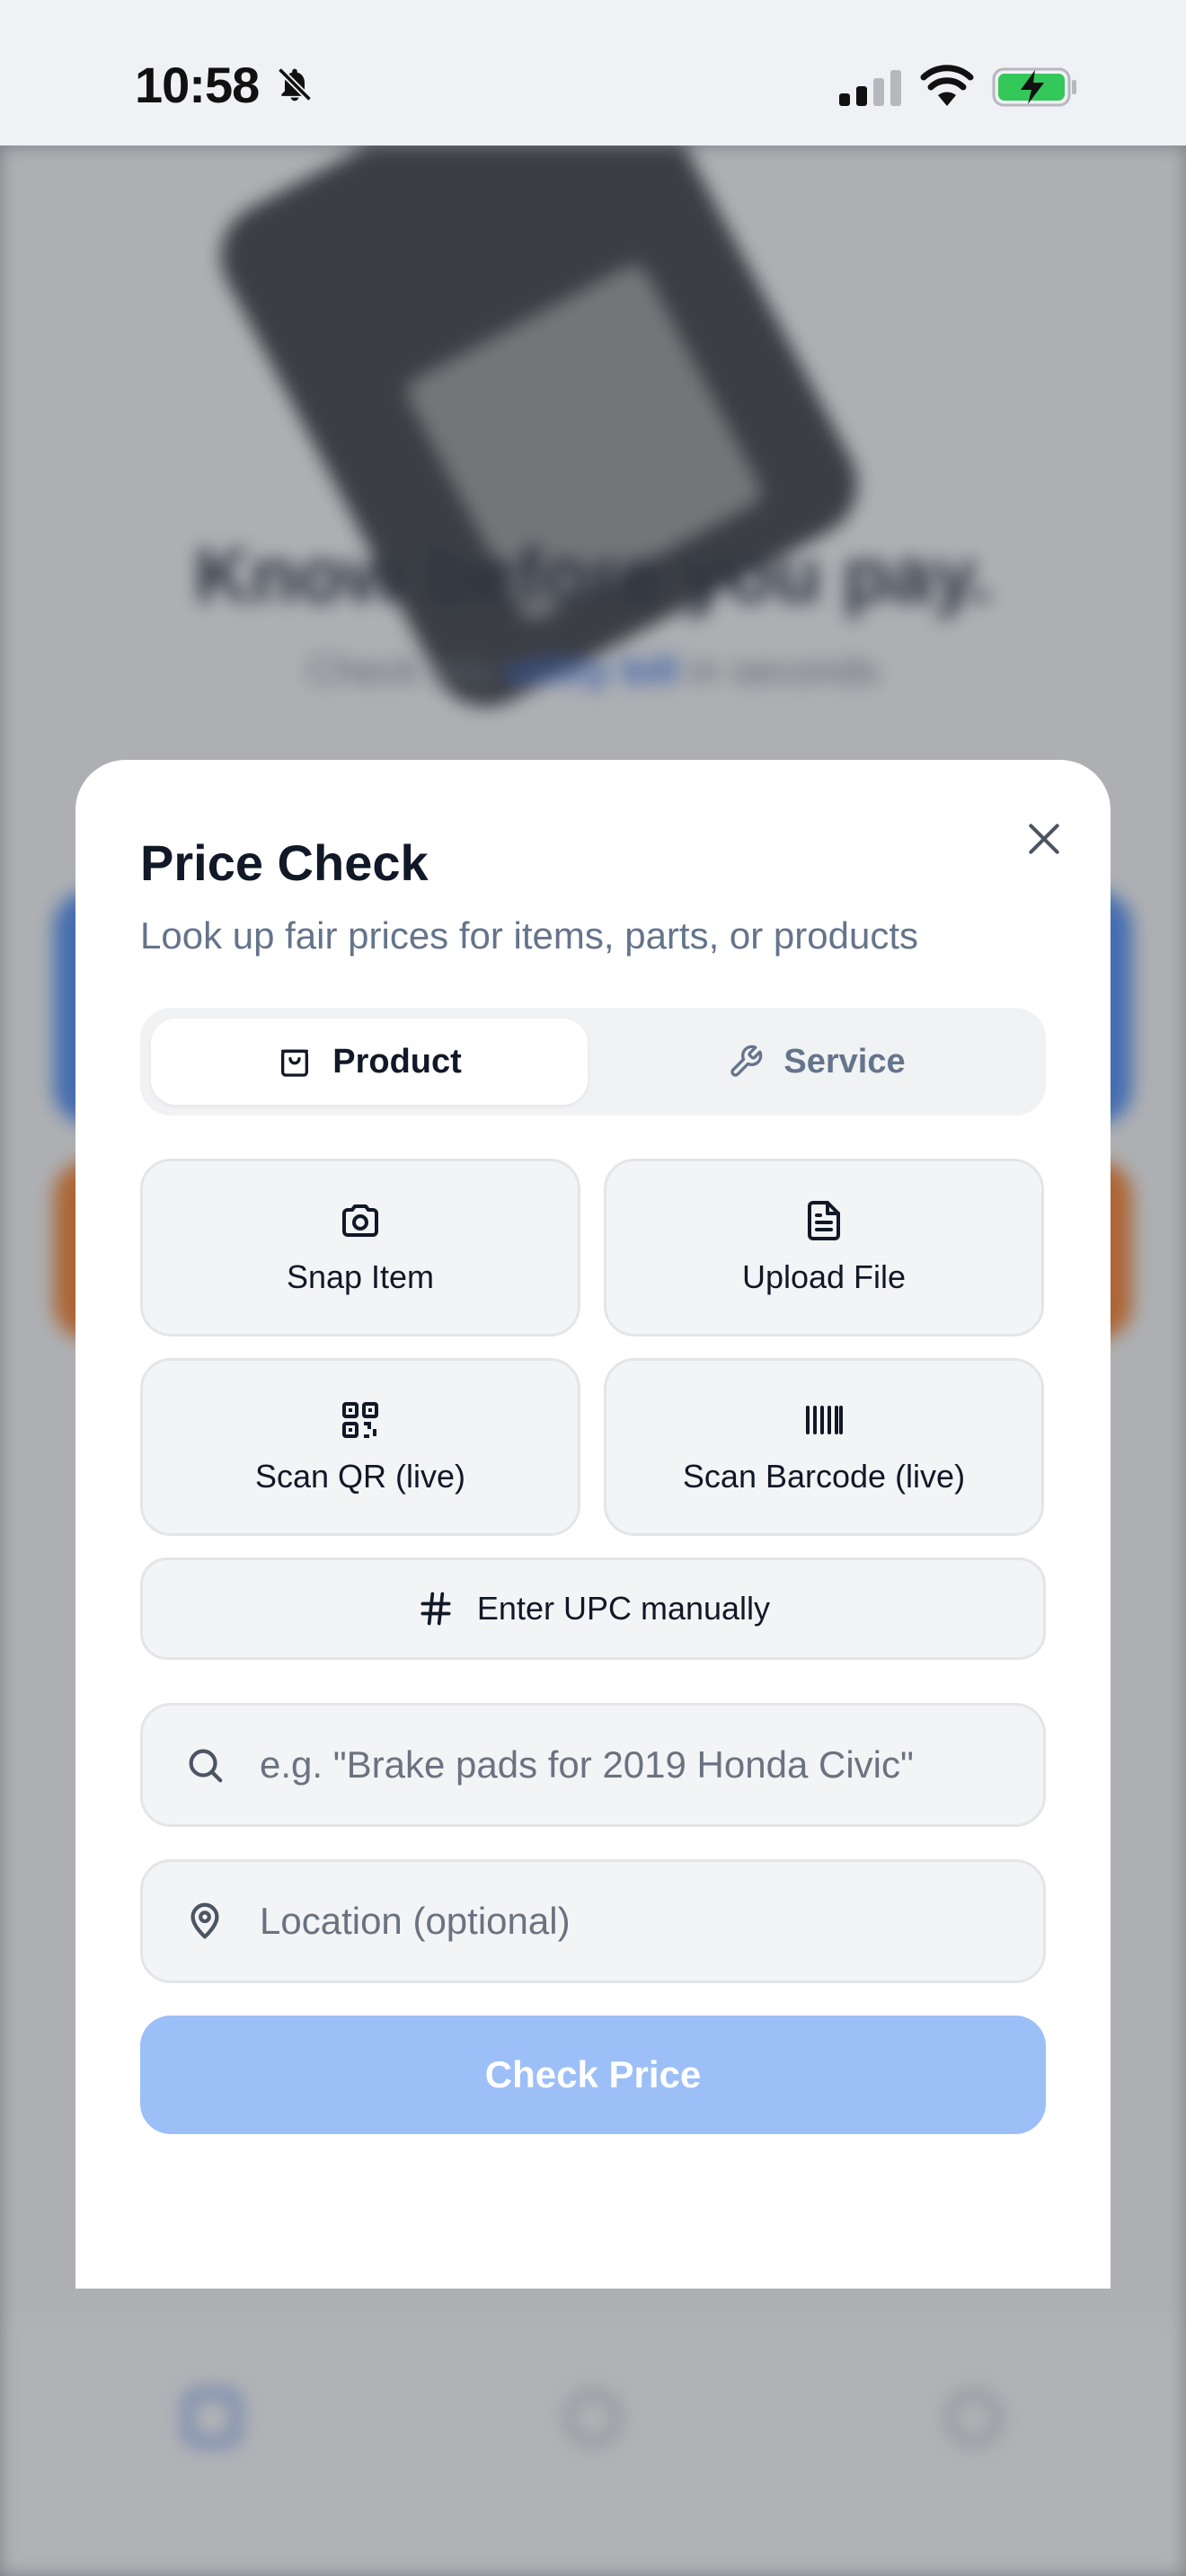 The height and width of the screenshot is (2576, 1186). What do you see at coordinates (947, 85) in the screenshot?
I see `wifi-icon` at bounding box center [947, 85].